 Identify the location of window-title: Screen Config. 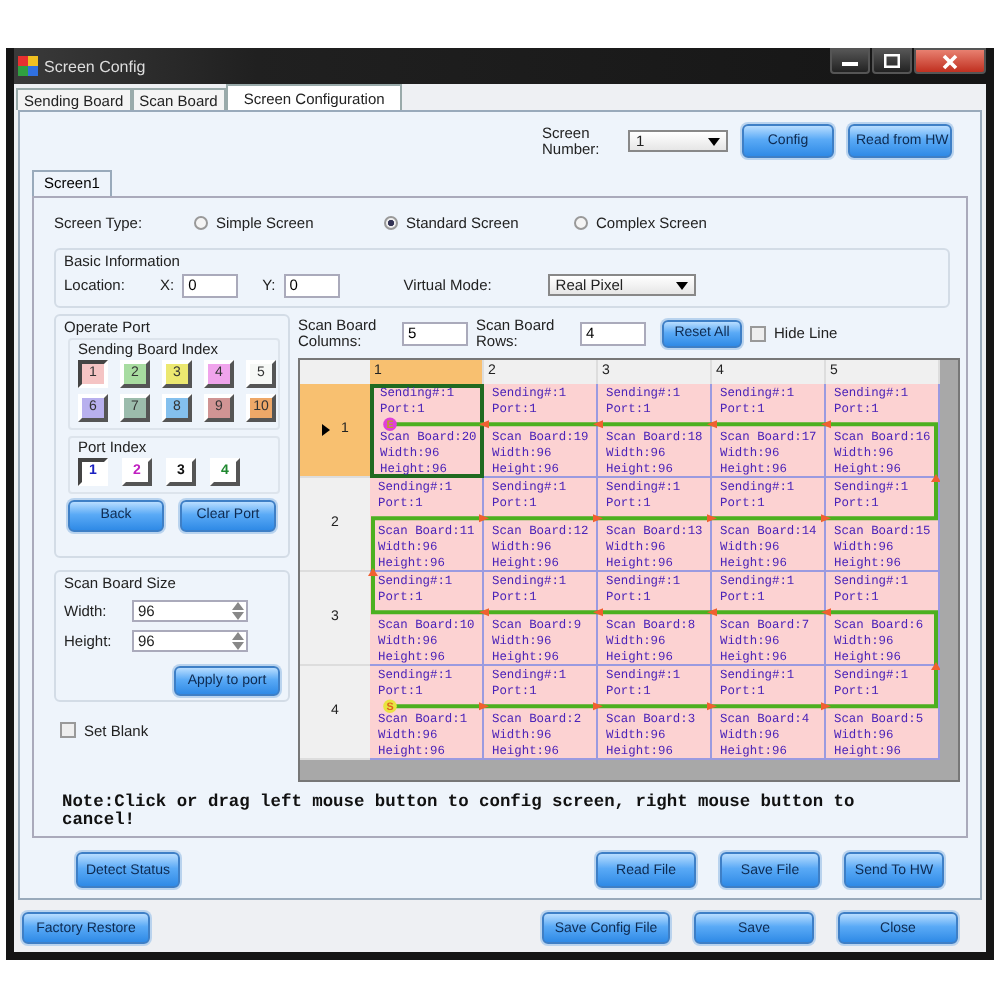
(95, 66).